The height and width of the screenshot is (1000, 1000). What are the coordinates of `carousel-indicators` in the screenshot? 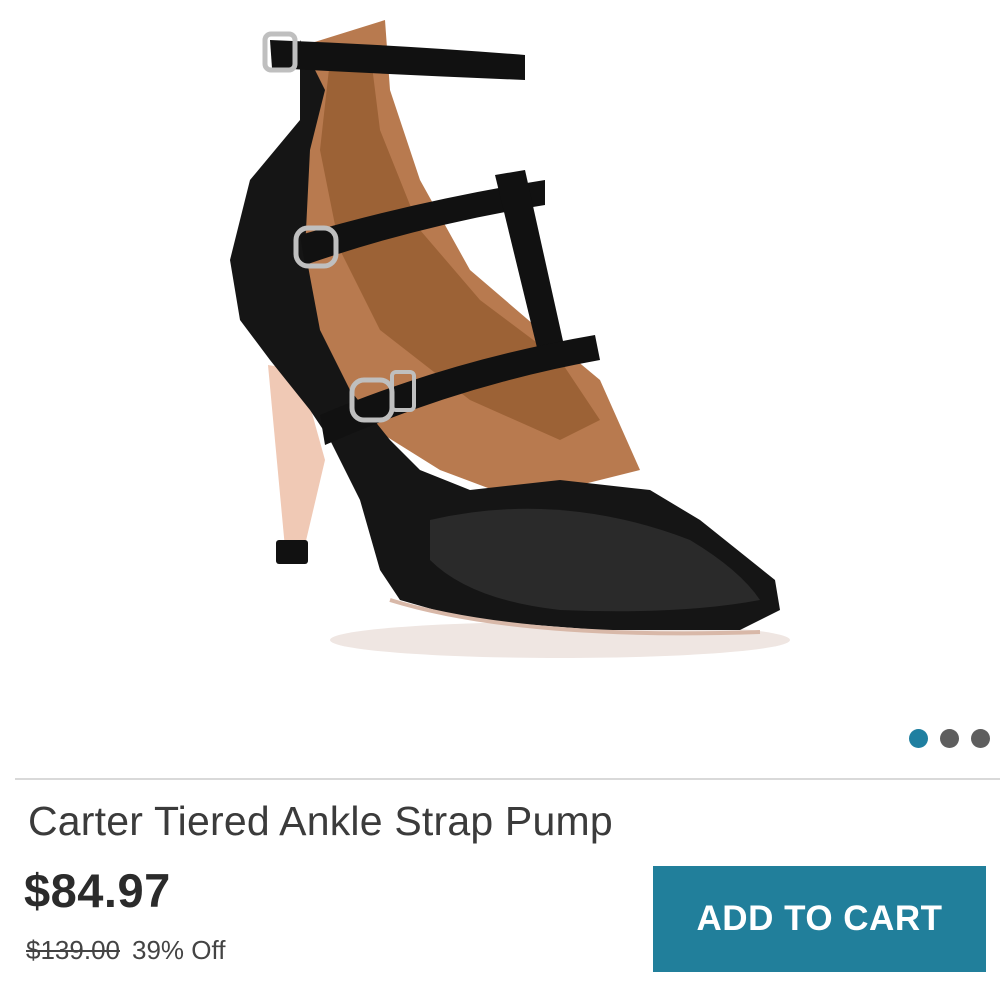 It's located at (949, 738).